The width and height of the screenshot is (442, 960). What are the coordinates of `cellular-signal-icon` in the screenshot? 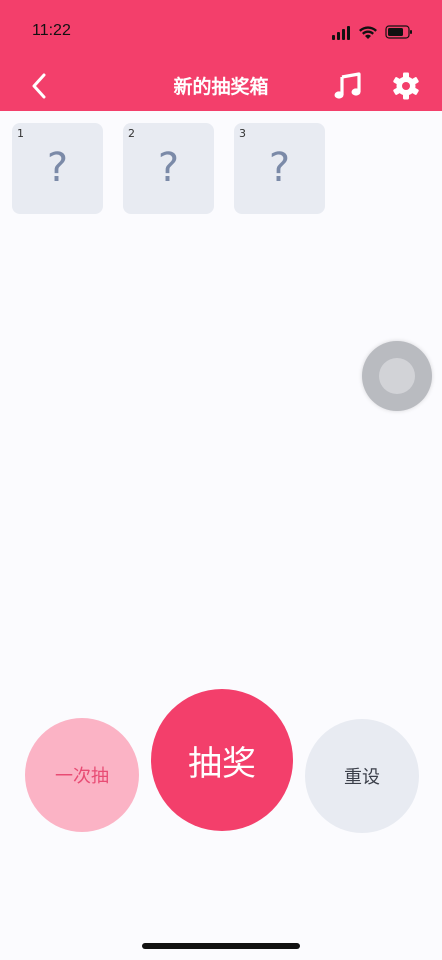 It's located at (341, 33).